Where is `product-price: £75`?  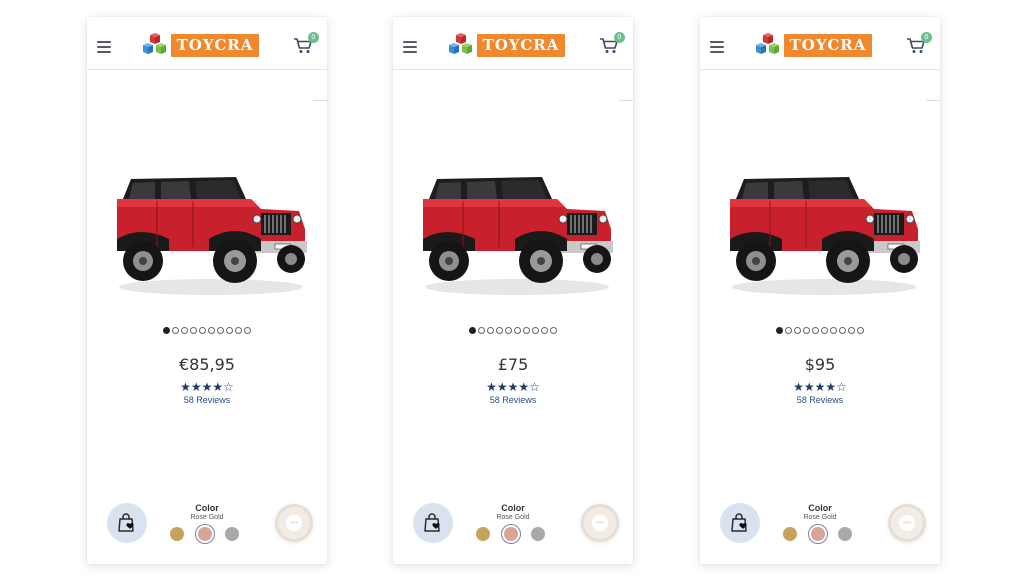 product-price: £75 is located at coordinates (513, 364).